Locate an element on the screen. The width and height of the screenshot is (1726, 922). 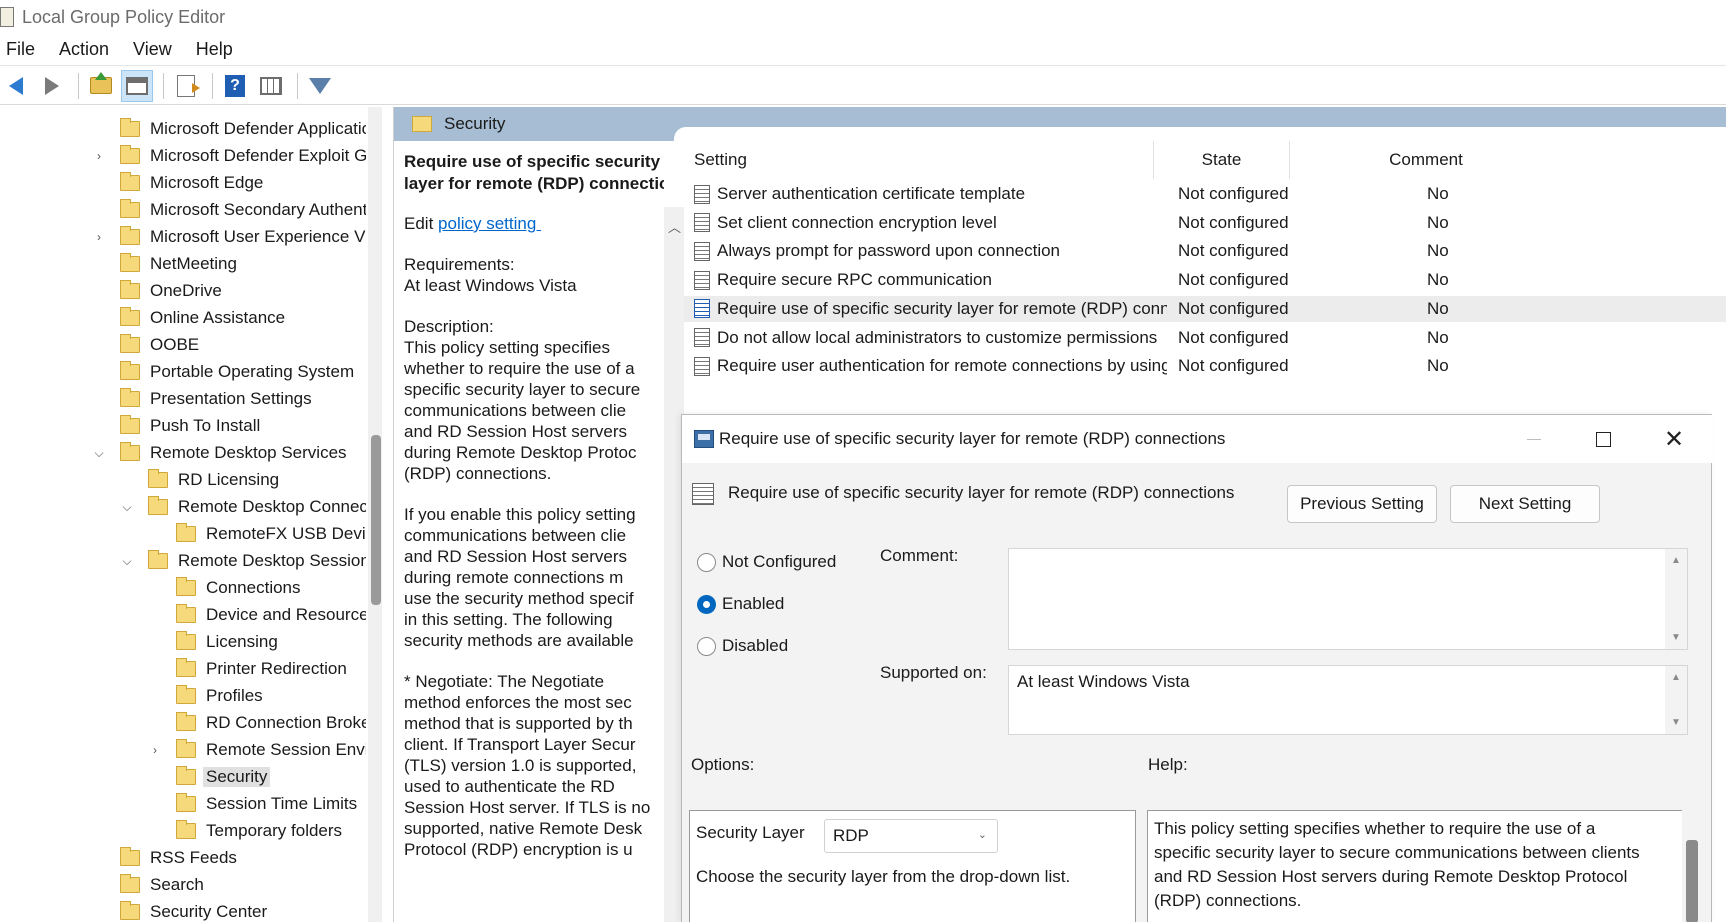
column-header-state: State is located at coordinates (1222, 160).